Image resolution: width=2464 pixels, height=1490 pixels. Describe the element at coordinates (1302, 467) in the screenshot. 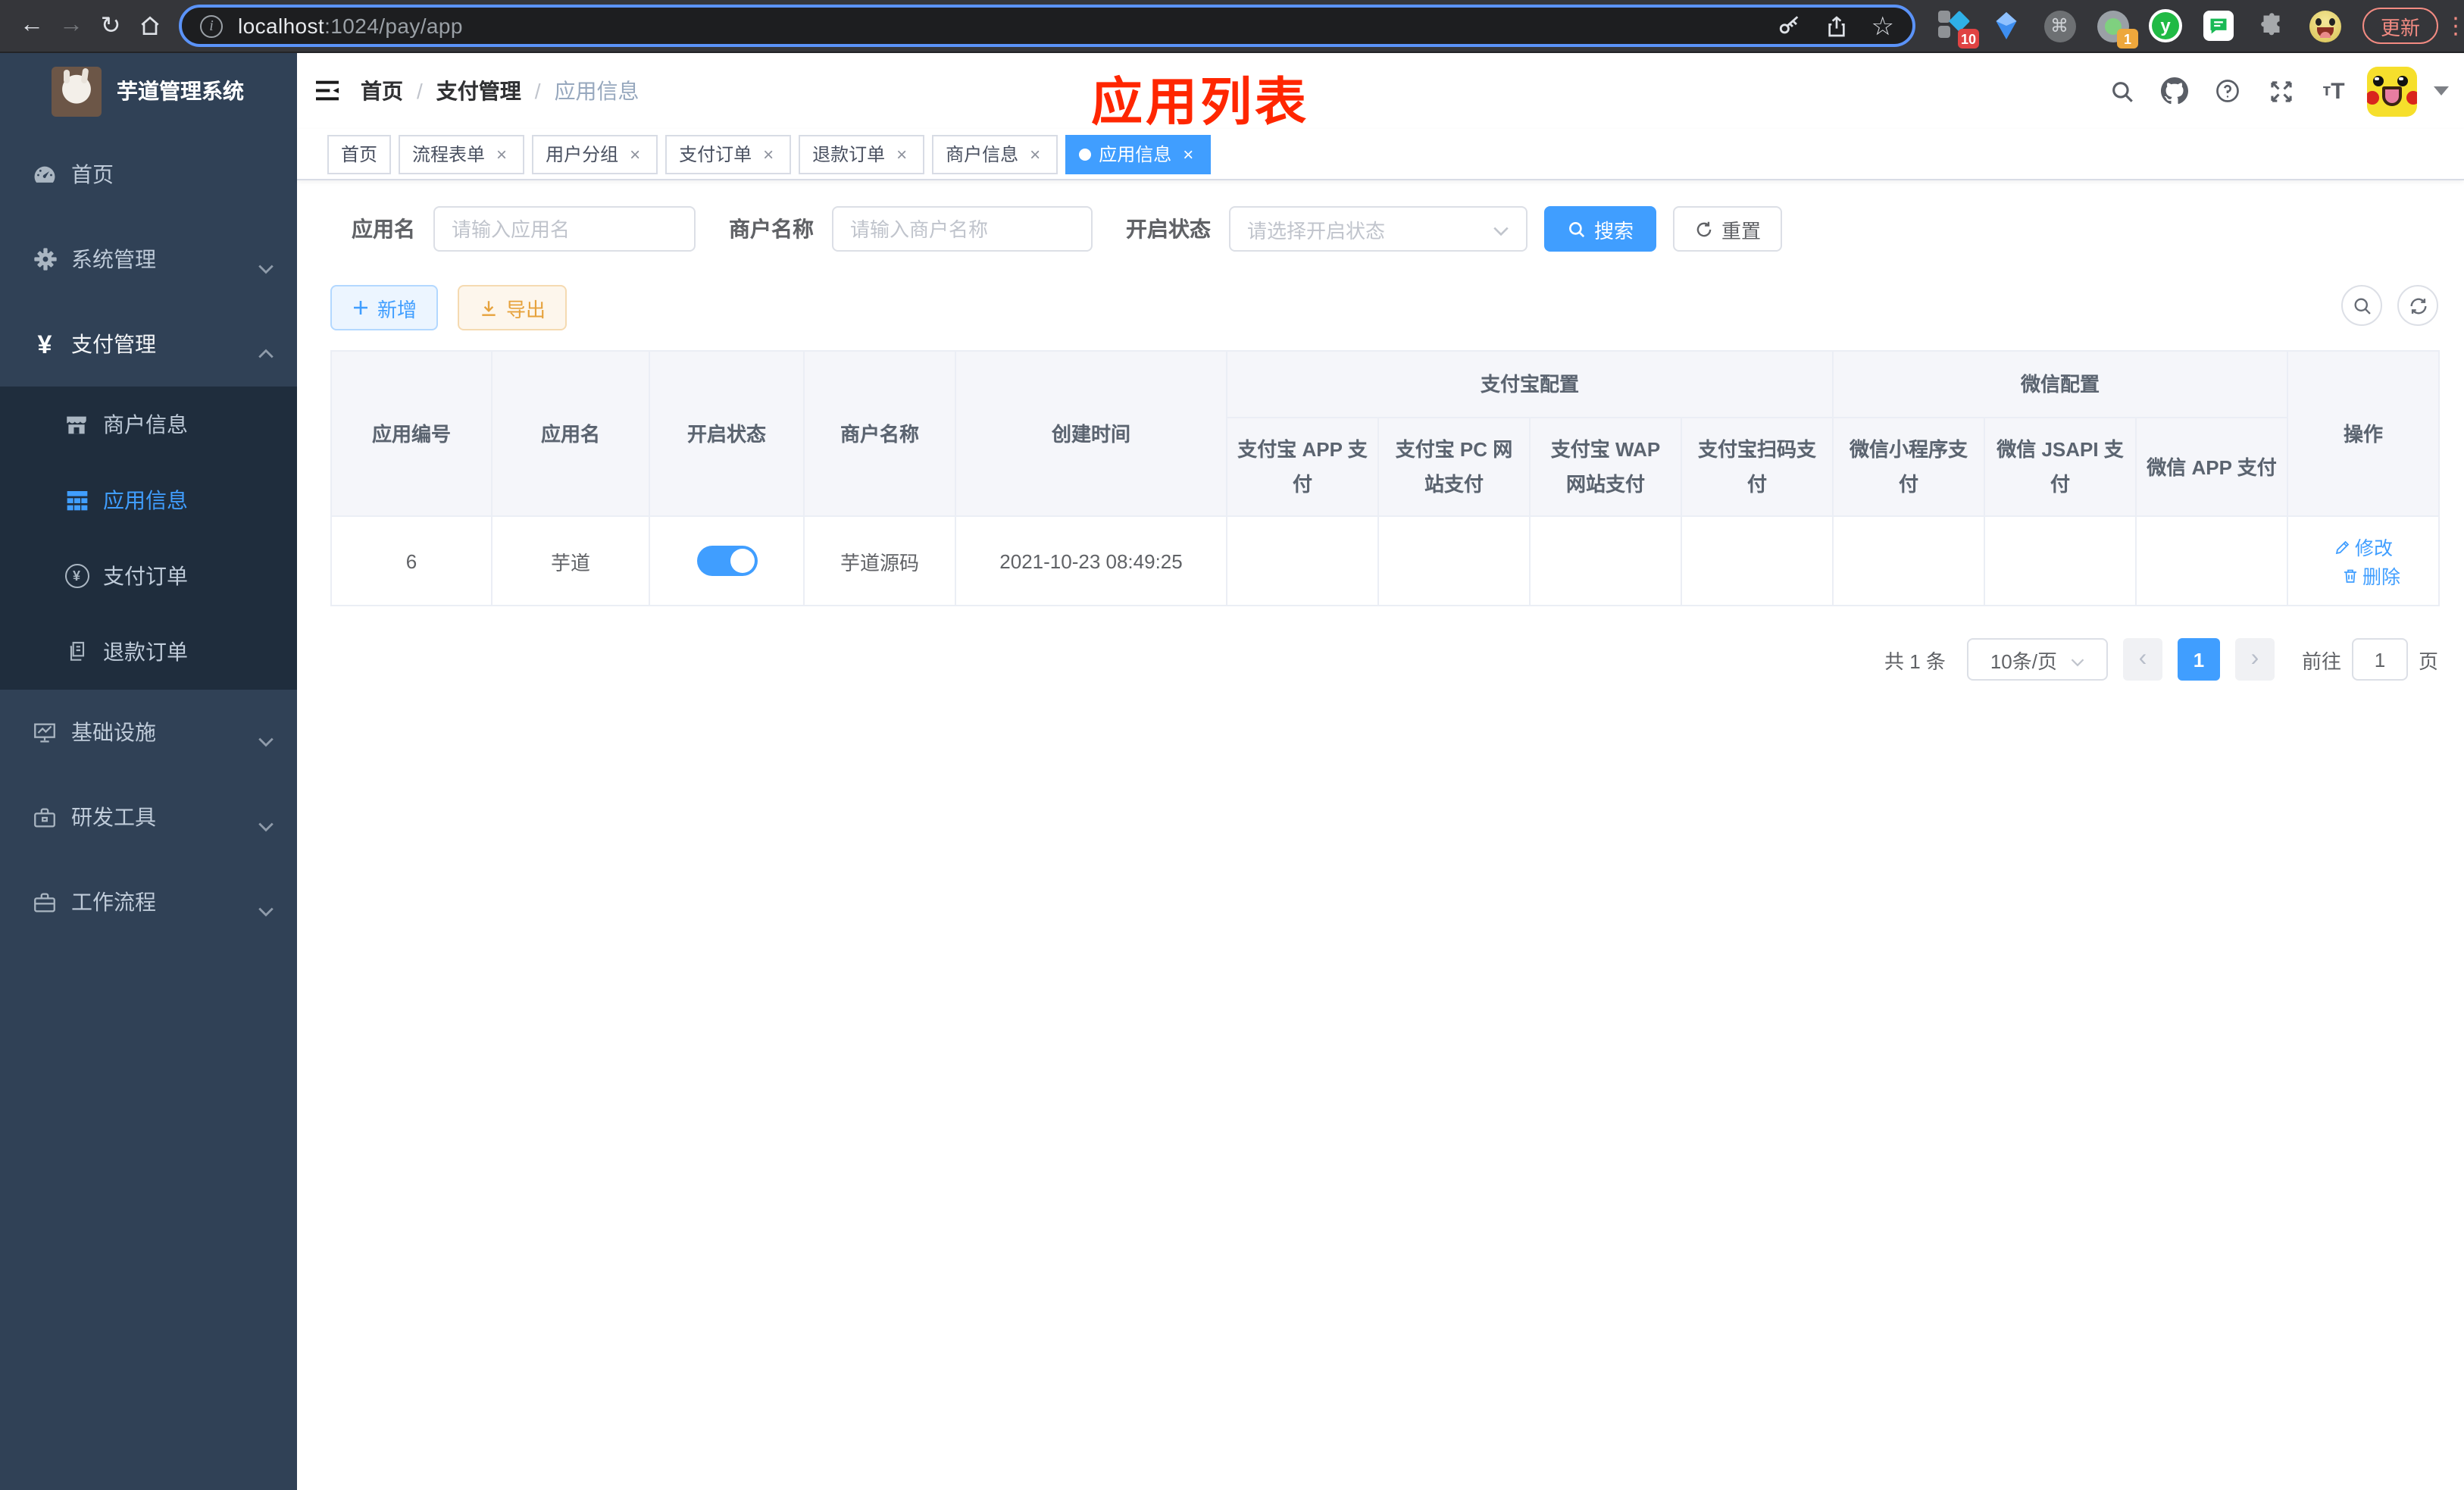

I see `col-alipay-app: 支付宝 APP 支付` at that location.